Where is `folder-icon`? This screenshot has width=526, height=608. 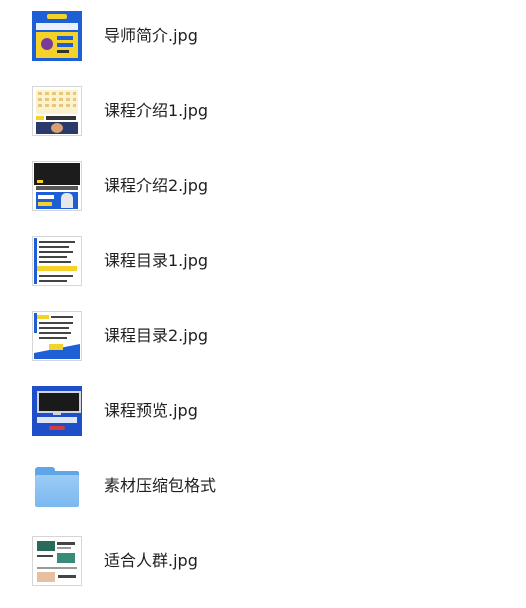
folder-icon is located at coordinates (57, 486).